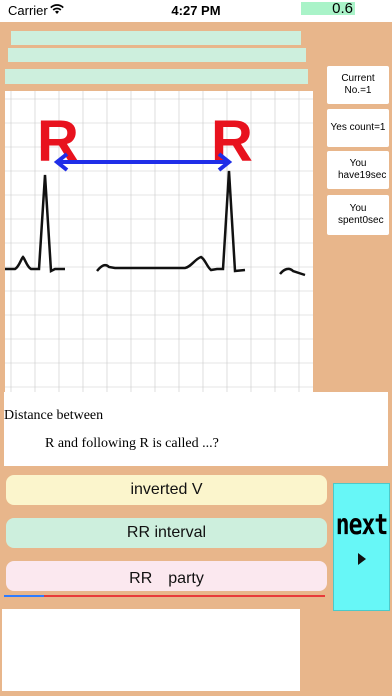  Describe the element at coordinates (362, 169) in the screenshot. I see `time-left-label: You have19sec` at that location.